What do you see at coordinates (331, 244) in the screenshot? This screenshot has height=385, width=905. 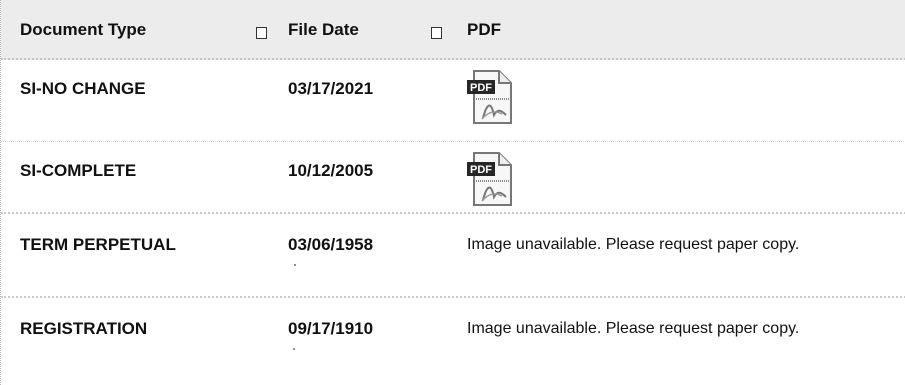 I see `file-date-cell: 03/06/1958` at bounding box center [331, 244].